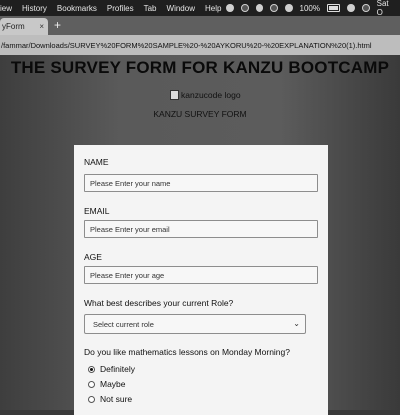 The height and width of the screenshot is (415, 400). I want to click on status-icons: 100% Sat O, so click(313, 8).